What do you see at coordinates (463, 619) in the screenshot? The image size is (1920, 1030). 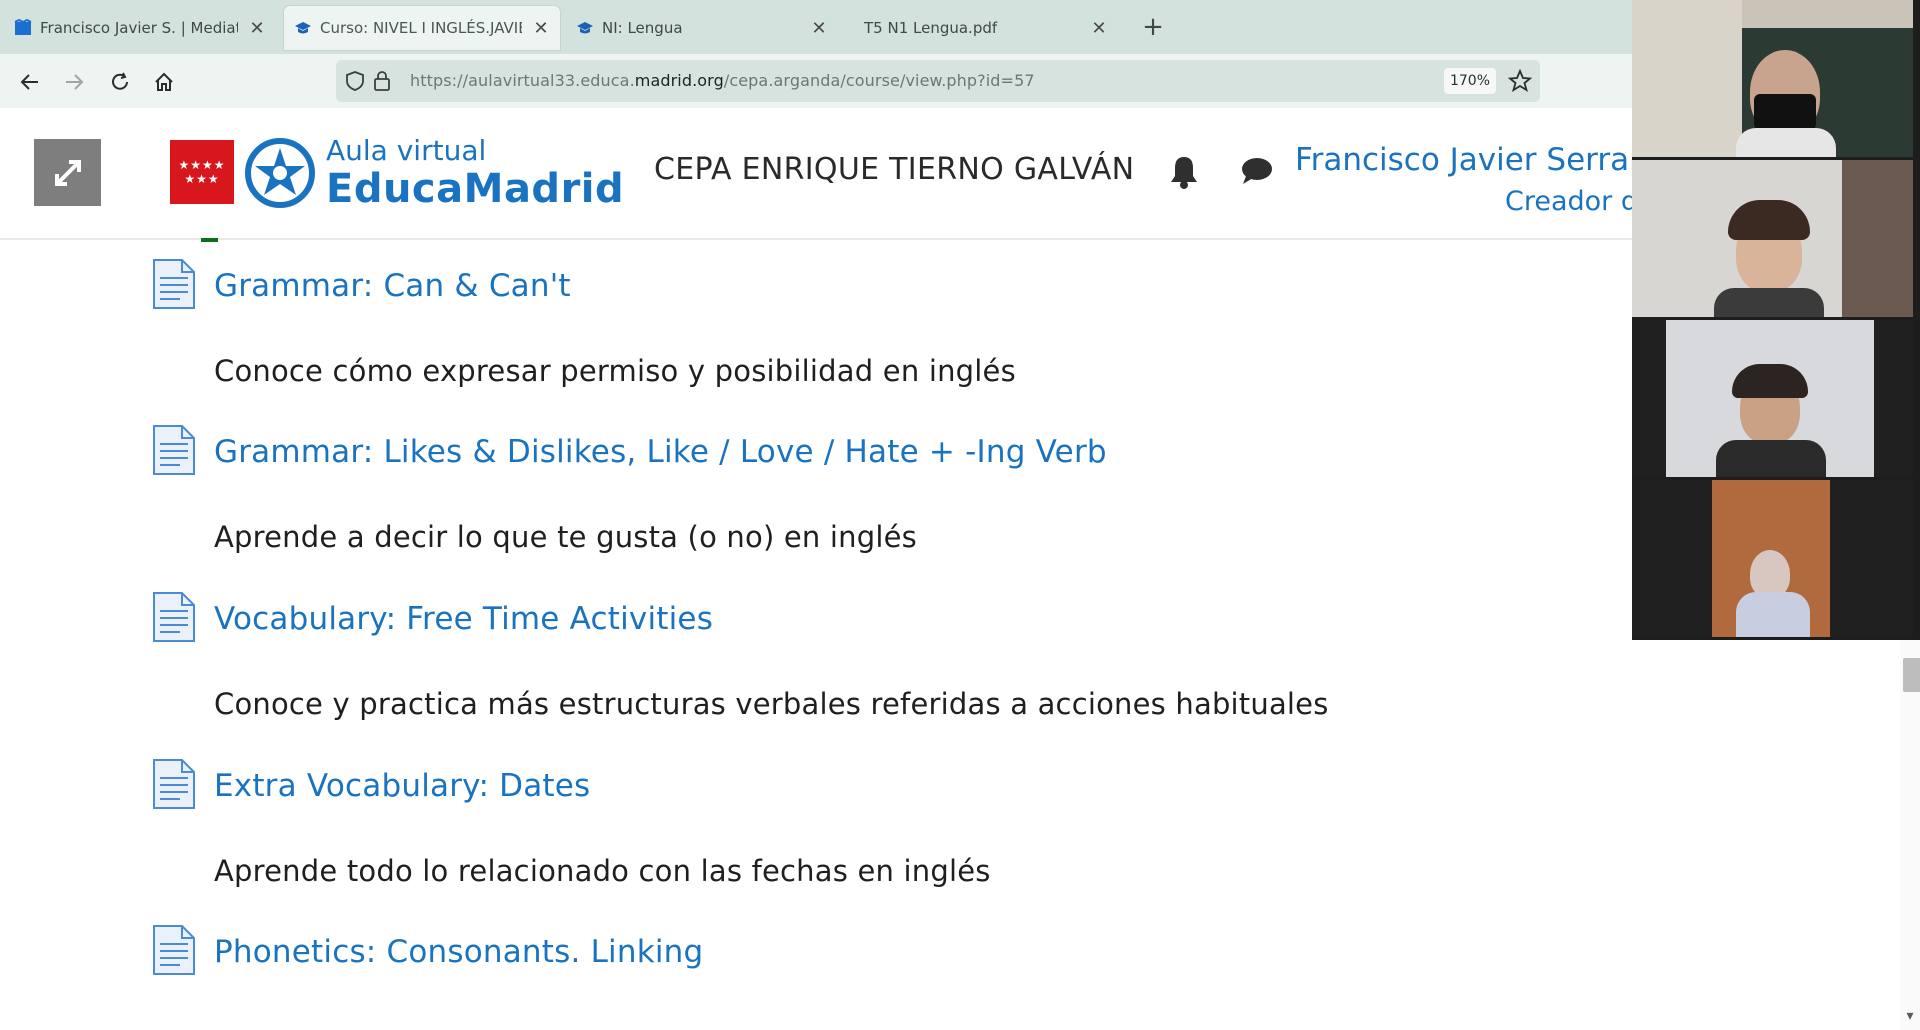 I see `activity-link: Vocabulary: Free Time Activities` at bounding box center [463, 619].